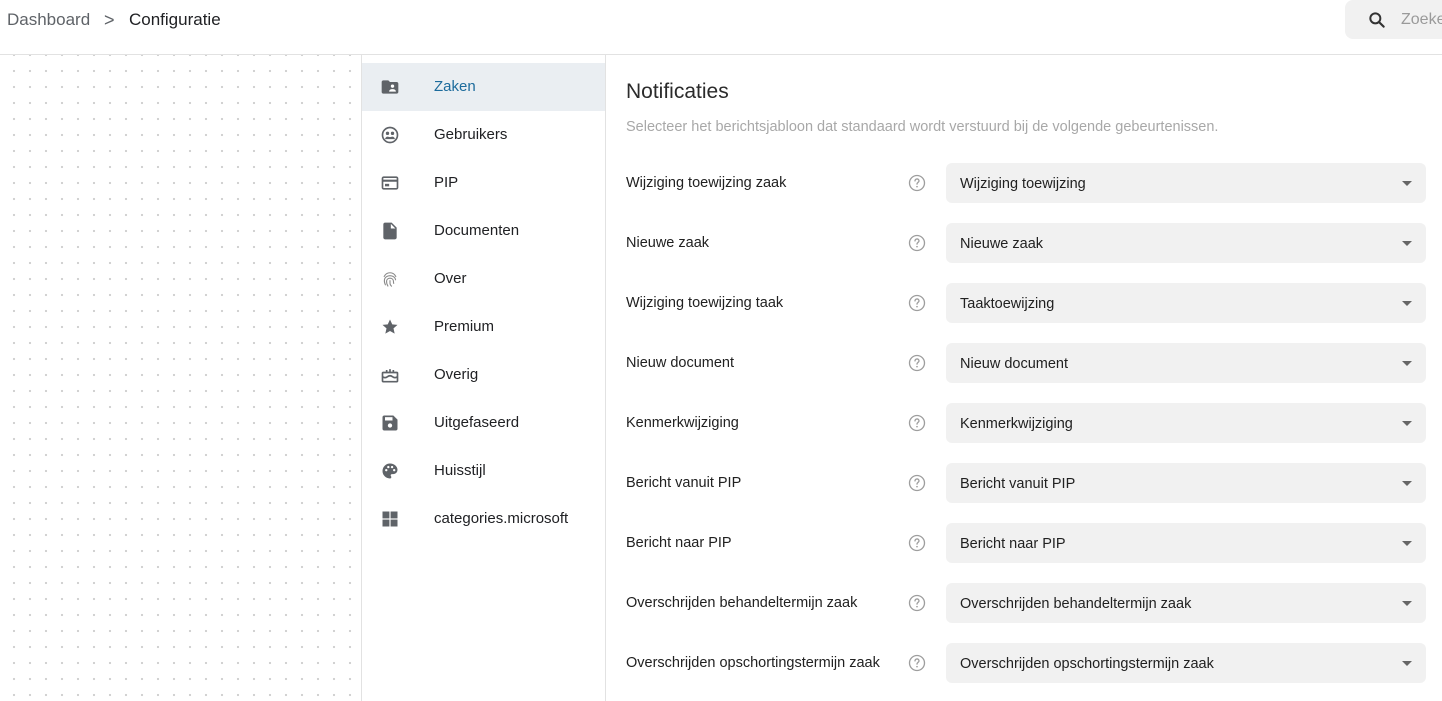  Describe the element at coordinates (390, 423) in the screenshot. I see `save-icon` at that location.